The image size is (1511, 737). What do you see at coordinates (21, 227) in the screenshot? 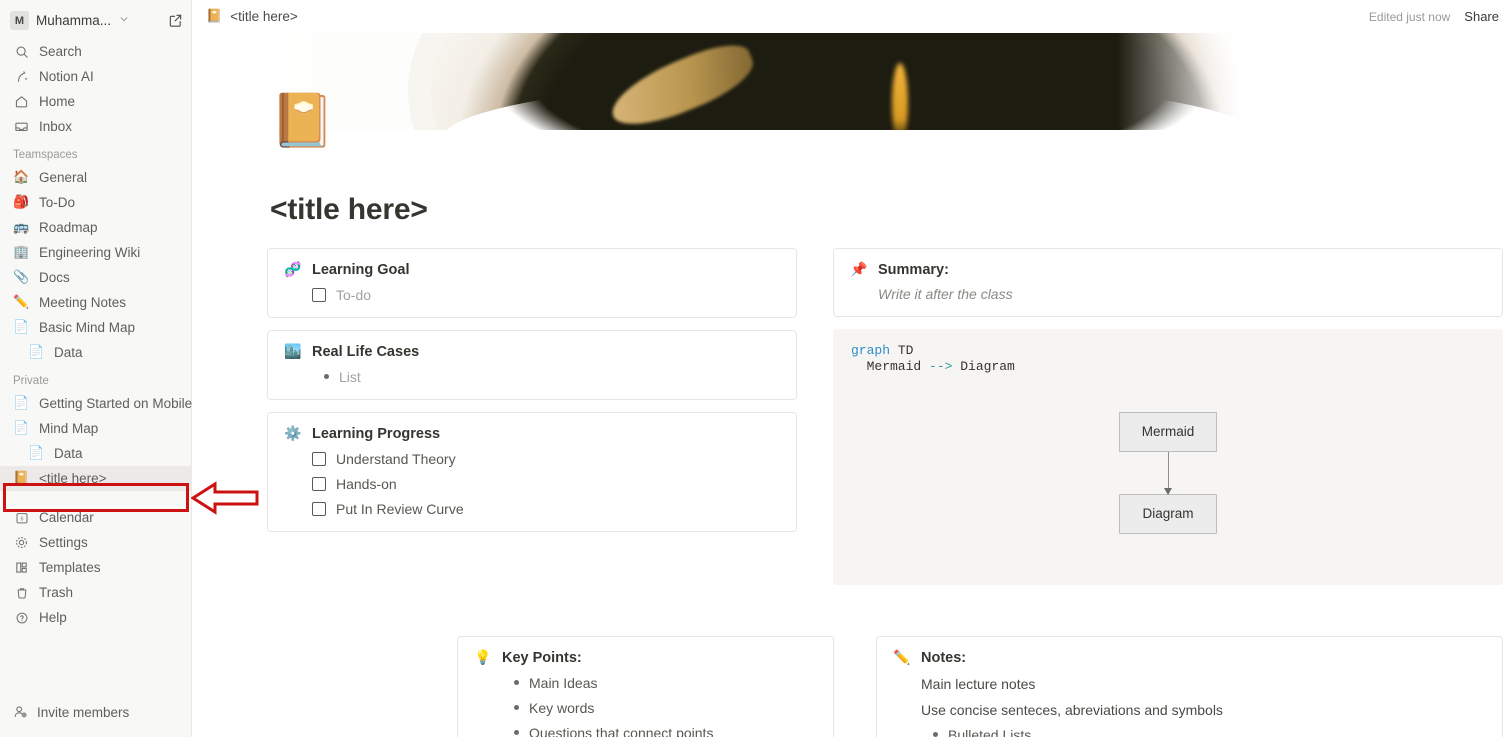
I see `bus-emoji-icon: 🚌` at bounding box center [21, 227].